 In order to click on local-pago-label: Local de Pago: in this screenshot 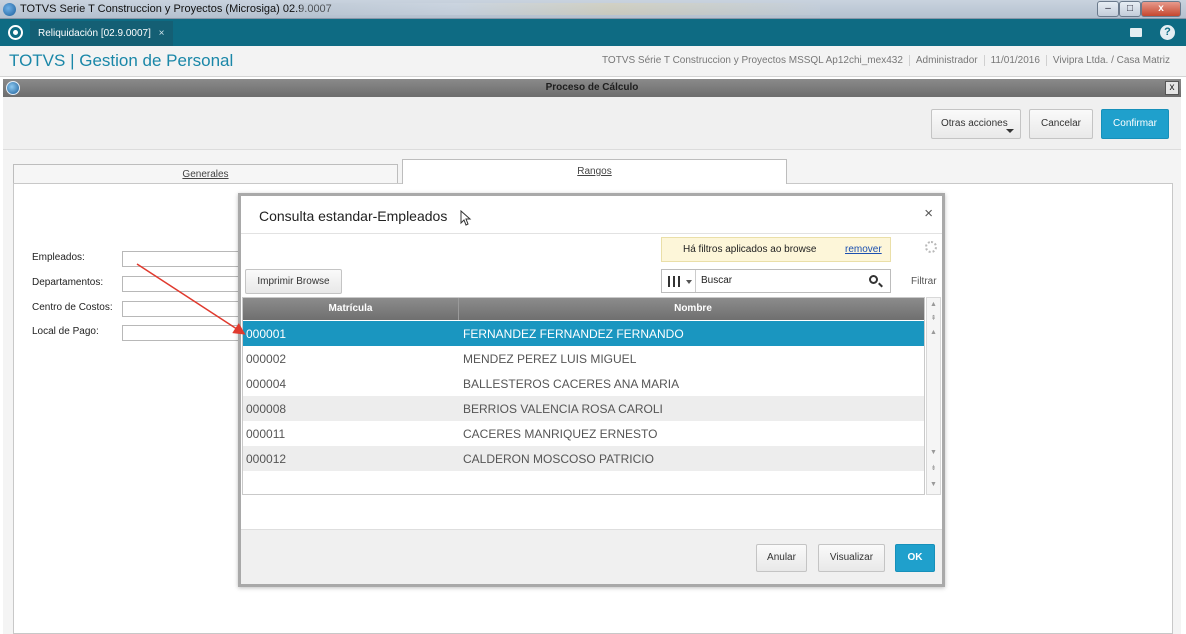, I will do `click(65, 331)`.